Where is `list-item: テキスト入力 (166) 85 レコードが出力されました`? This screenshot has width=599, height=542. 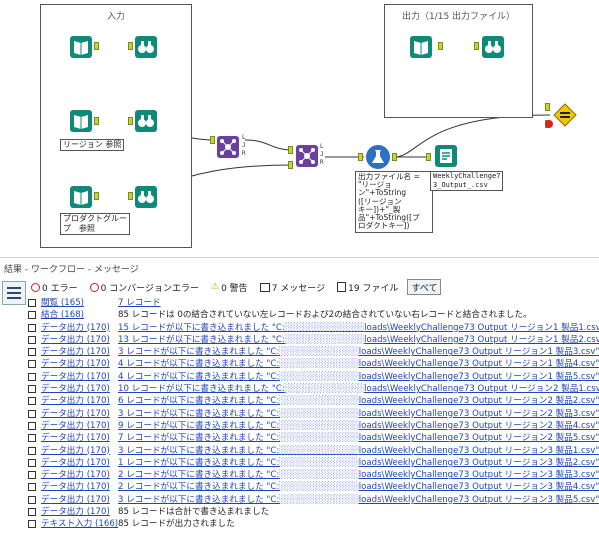 list-item: テキスト入力 (166) 85 レコードが出力されました is located at coordinates (313, 524).